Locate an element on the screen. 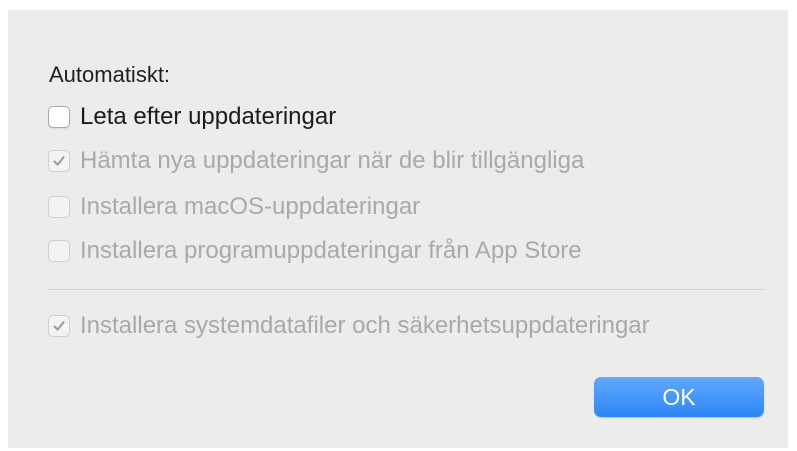 The image size is (797, 451). option-check-for-updates: Leta efter uppdateringar is located at coordinates (192, 117).